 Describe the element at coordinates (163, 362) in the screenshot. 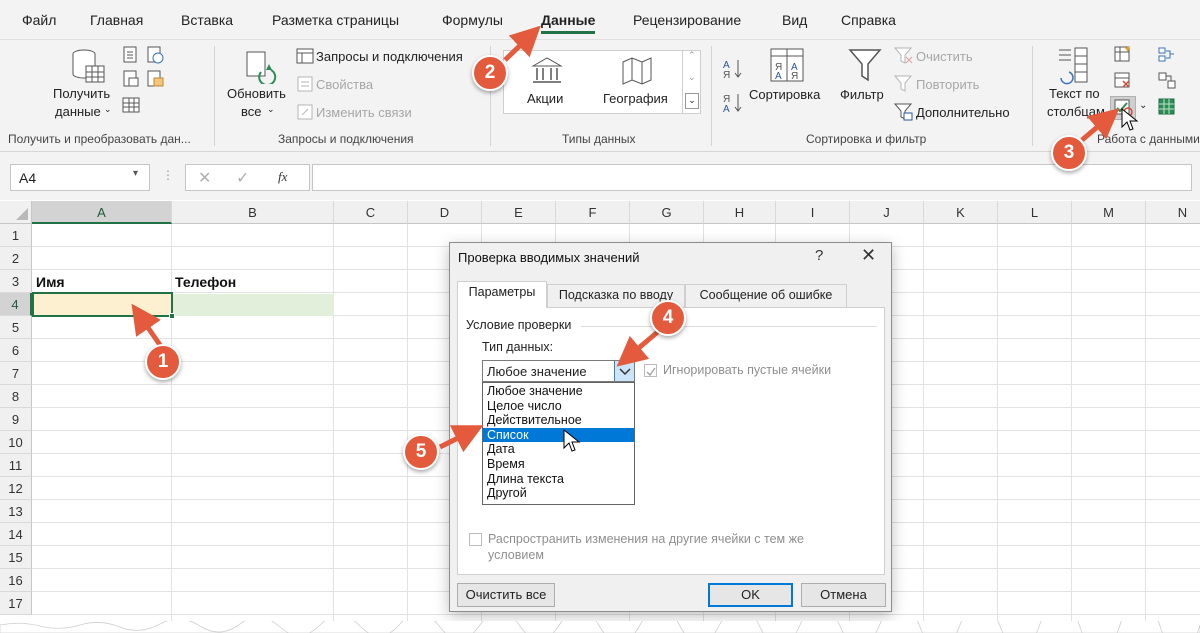

I see `annotation-badge-1: 1` at that location.